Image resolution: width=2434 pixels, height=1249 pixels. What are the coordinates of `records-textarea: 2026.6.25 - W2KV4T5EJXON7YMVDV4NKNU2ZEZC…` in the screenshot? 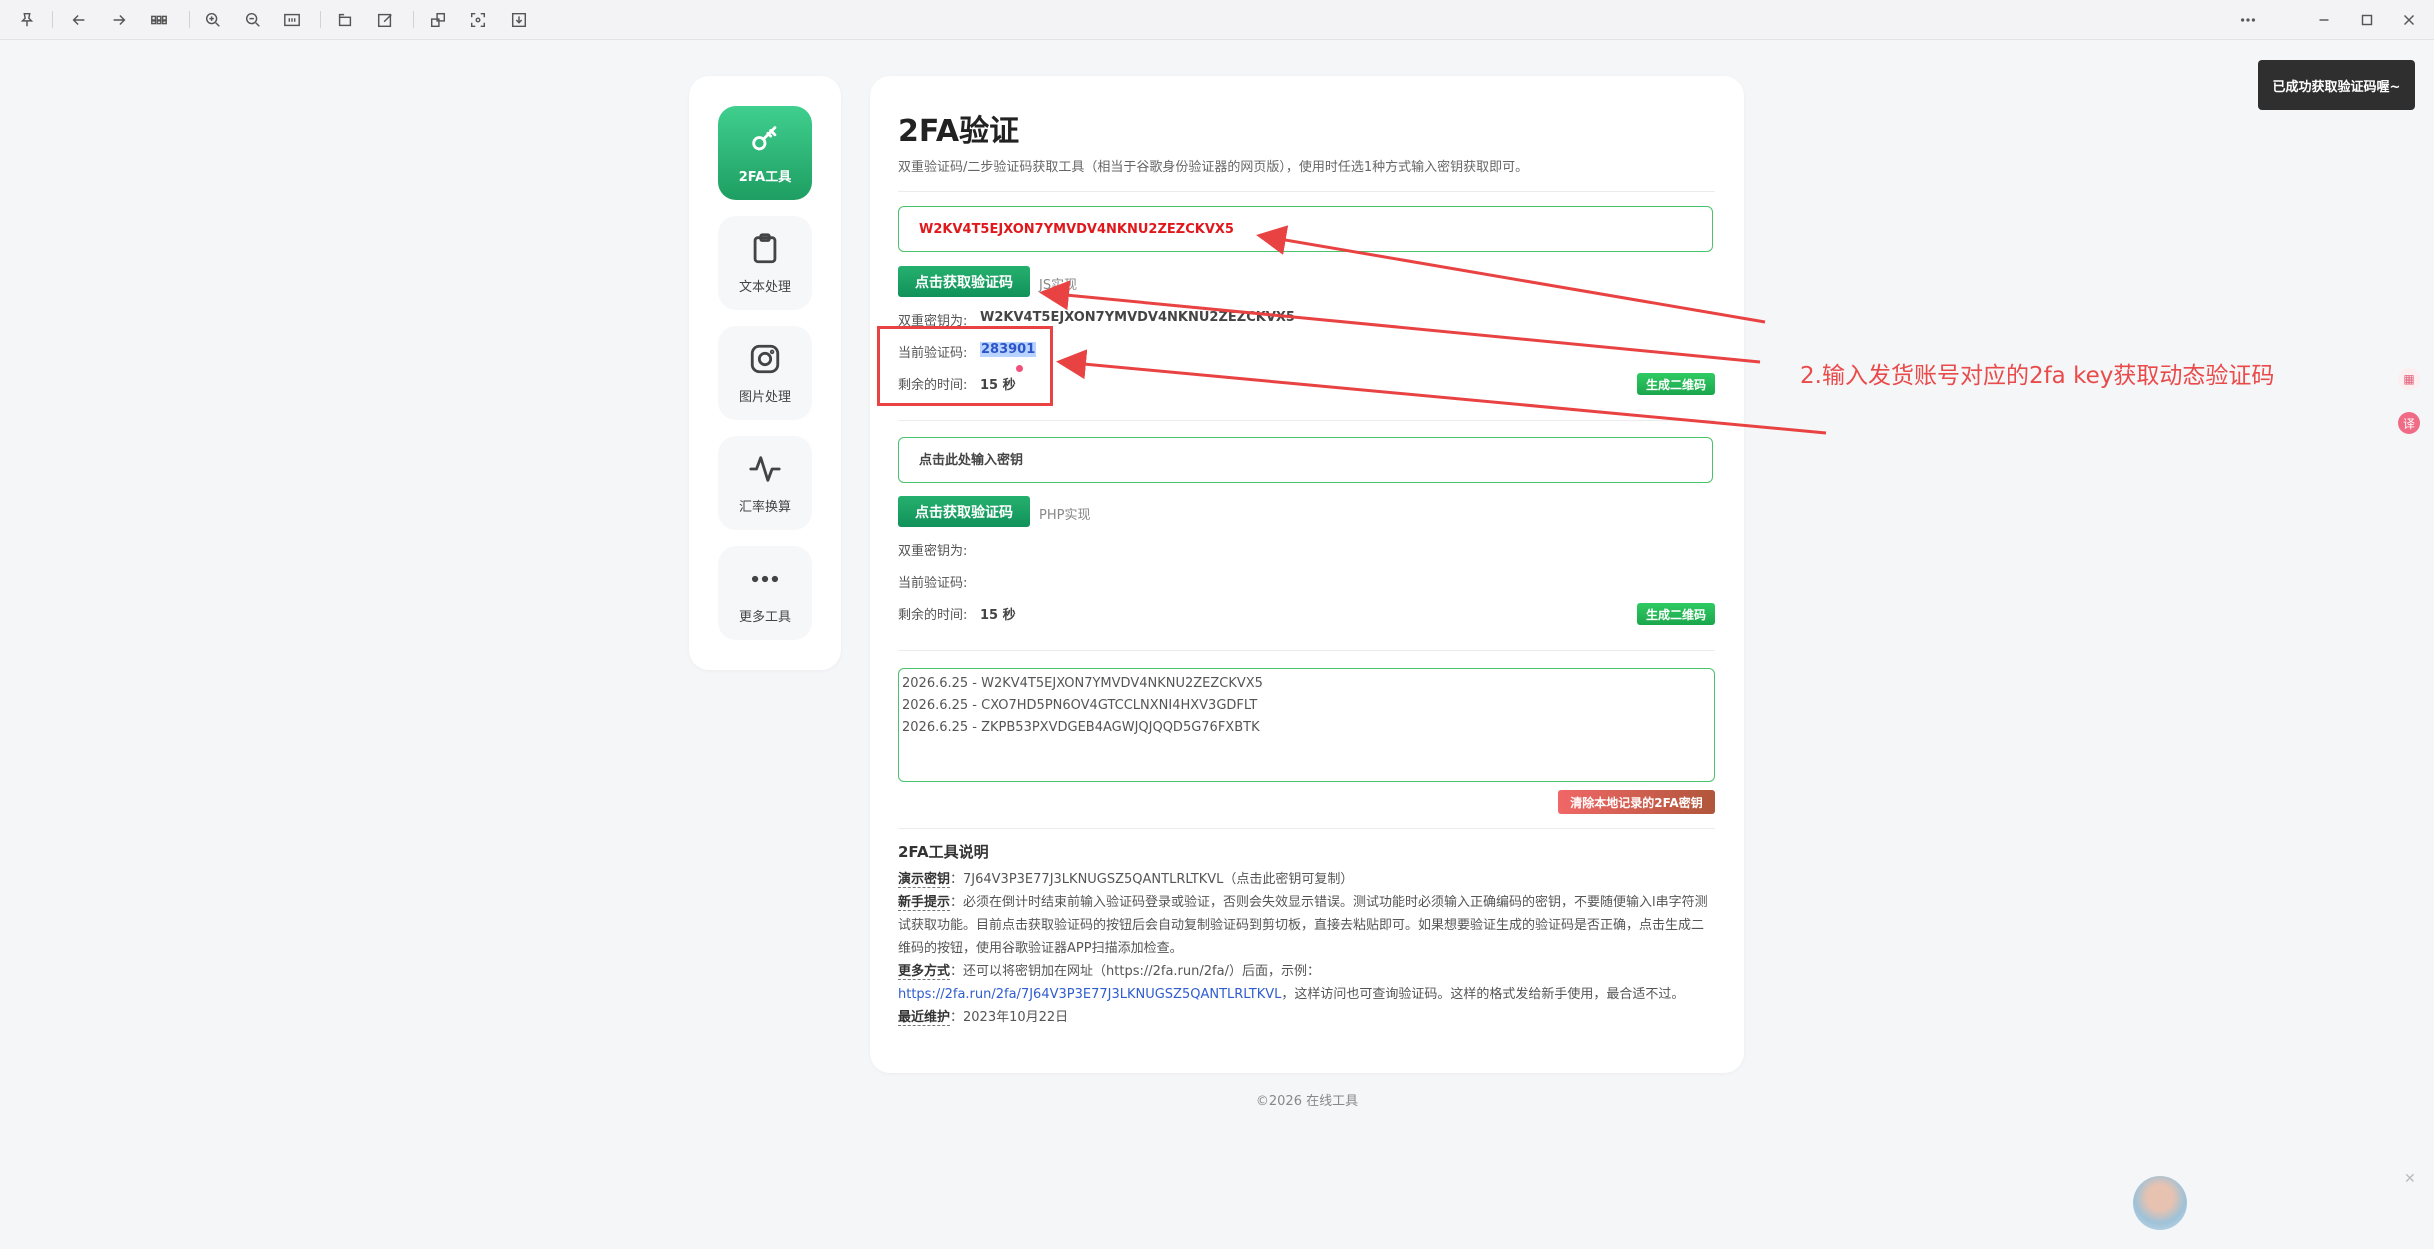 It's located at (1306, 725).